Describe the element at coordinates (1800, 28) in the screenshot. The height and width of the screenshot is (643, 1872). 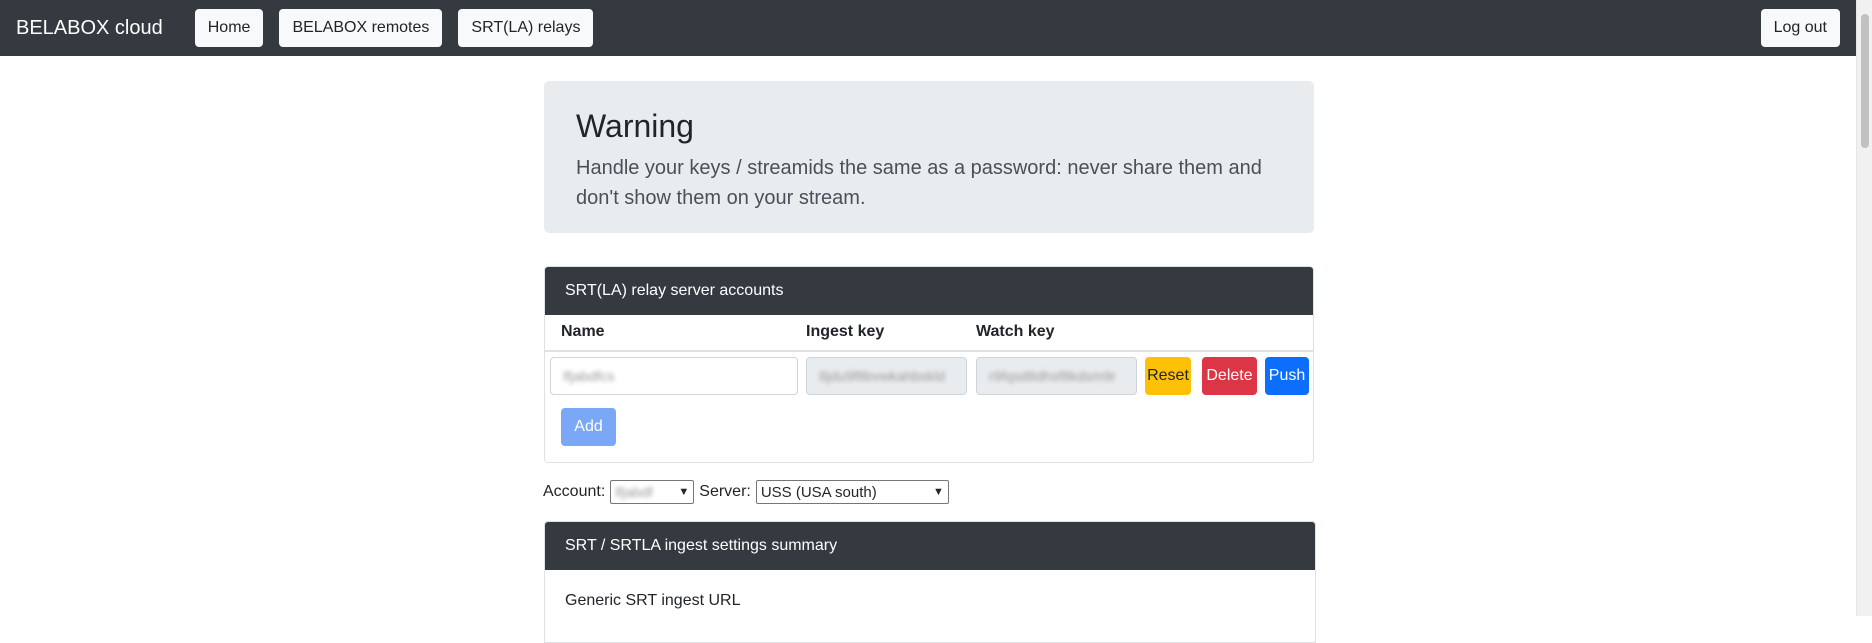
I see `logout-button: Log out` at that location.